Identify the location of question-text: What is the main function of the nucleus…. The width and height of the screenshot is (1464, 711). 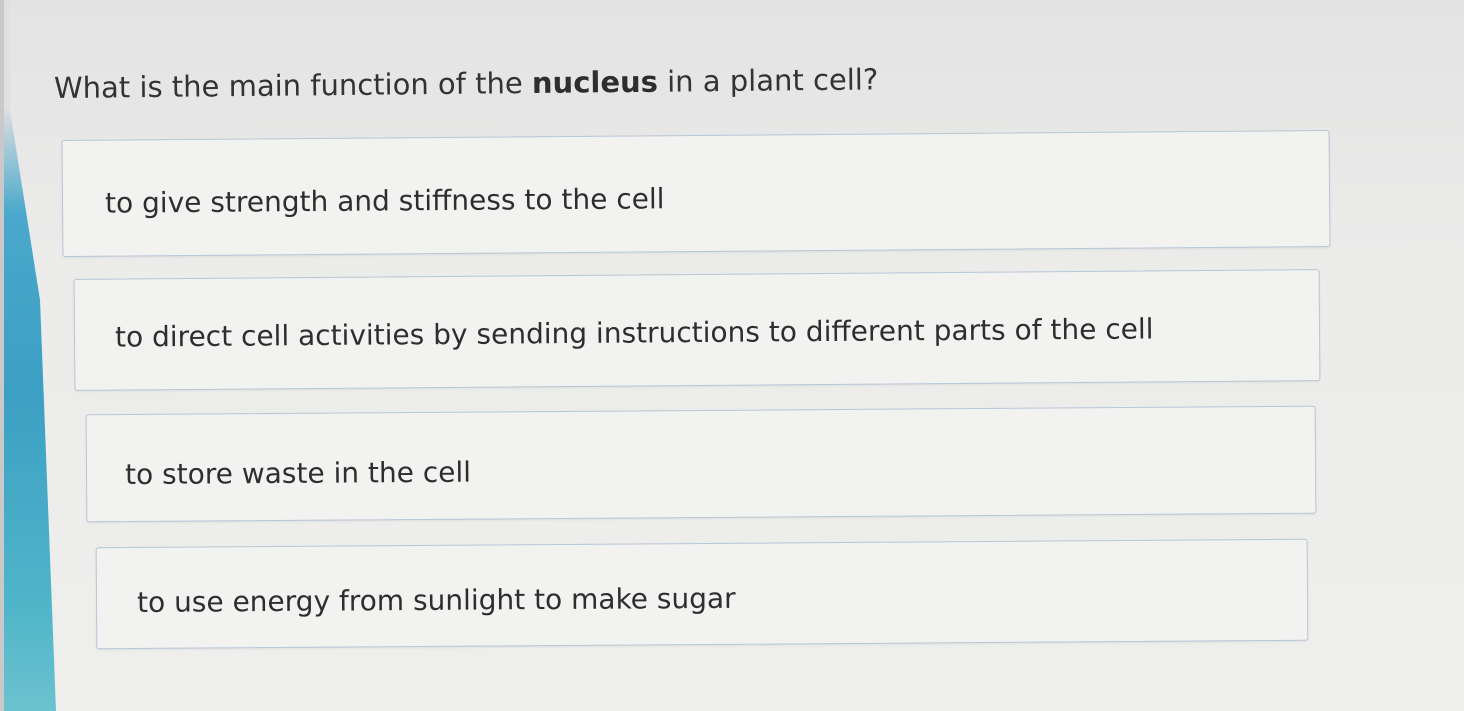
(466, 83).